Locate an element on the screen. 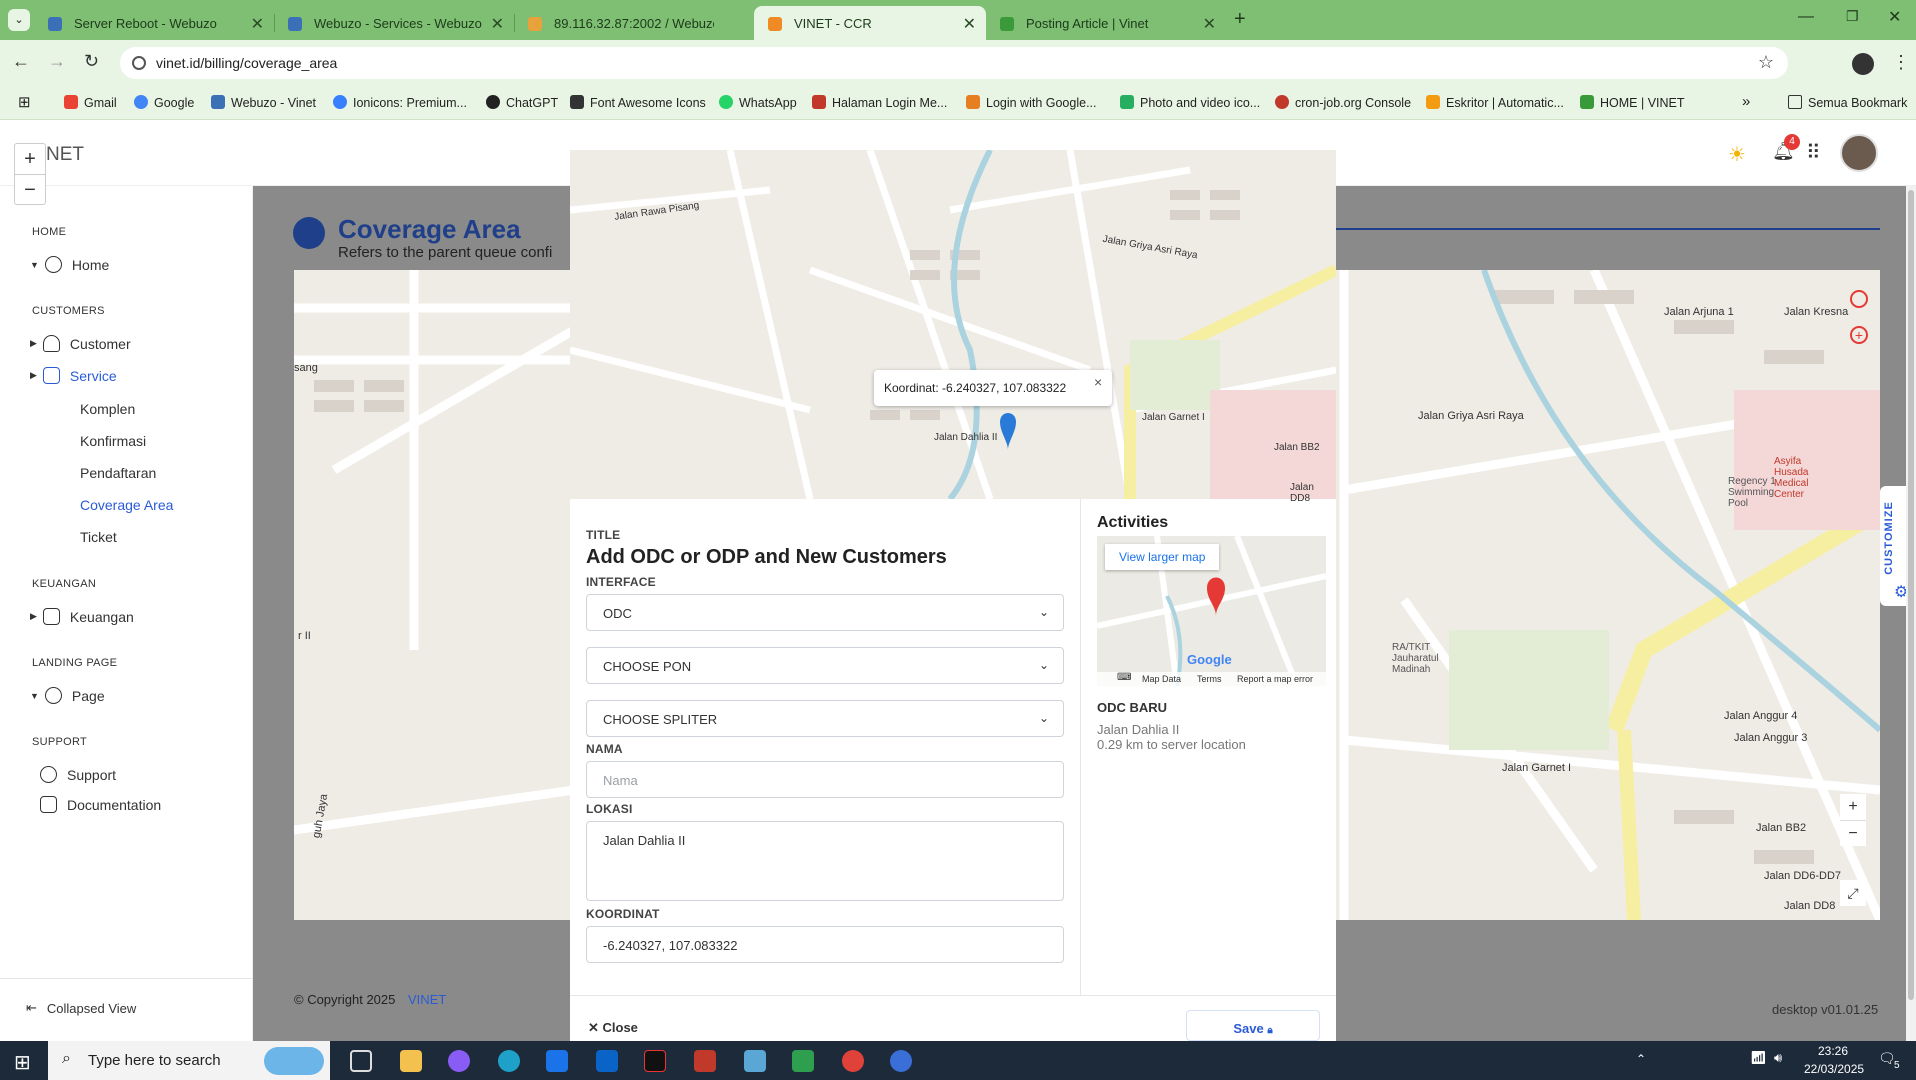 The width and height of the screenshot is (1916, 1080). sidebar-item-support: Support is located at coordinates (78, 774).